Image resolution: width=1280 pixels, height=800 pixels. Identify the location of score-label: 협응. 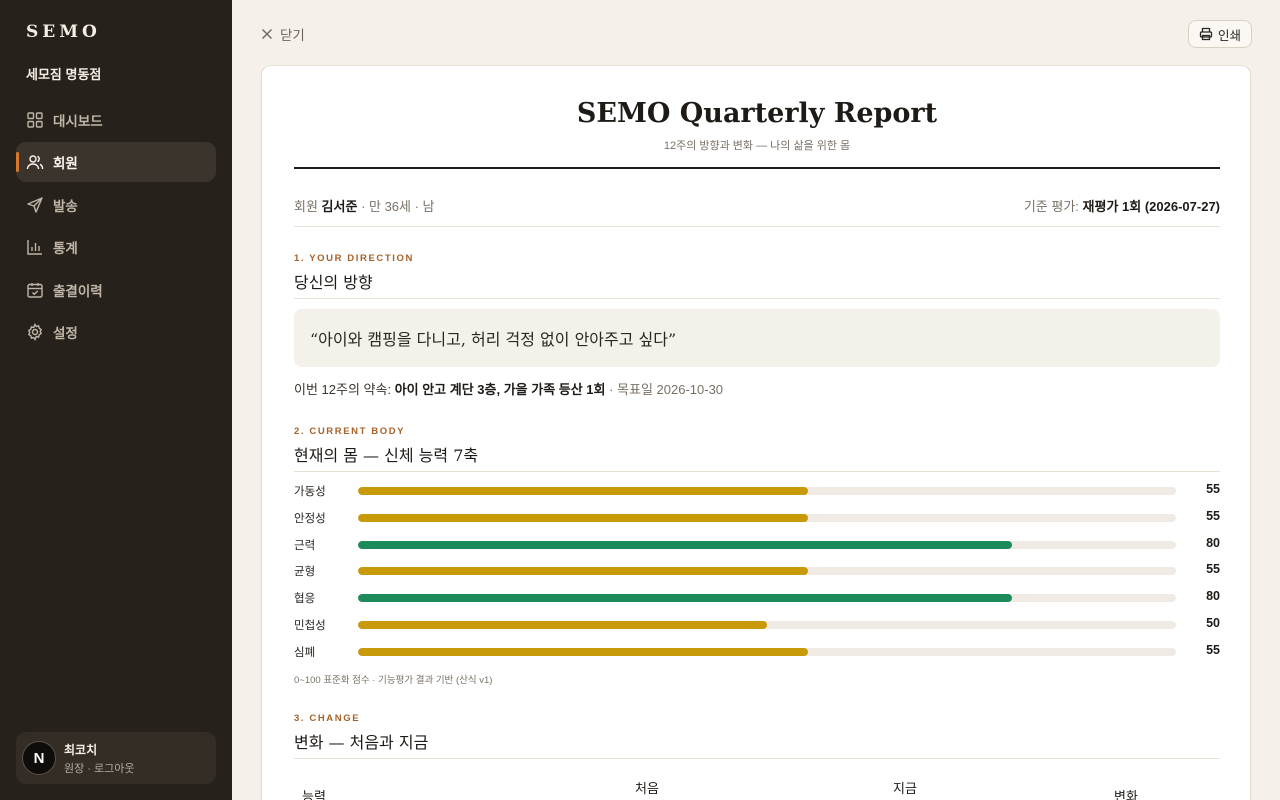
(305, 599).